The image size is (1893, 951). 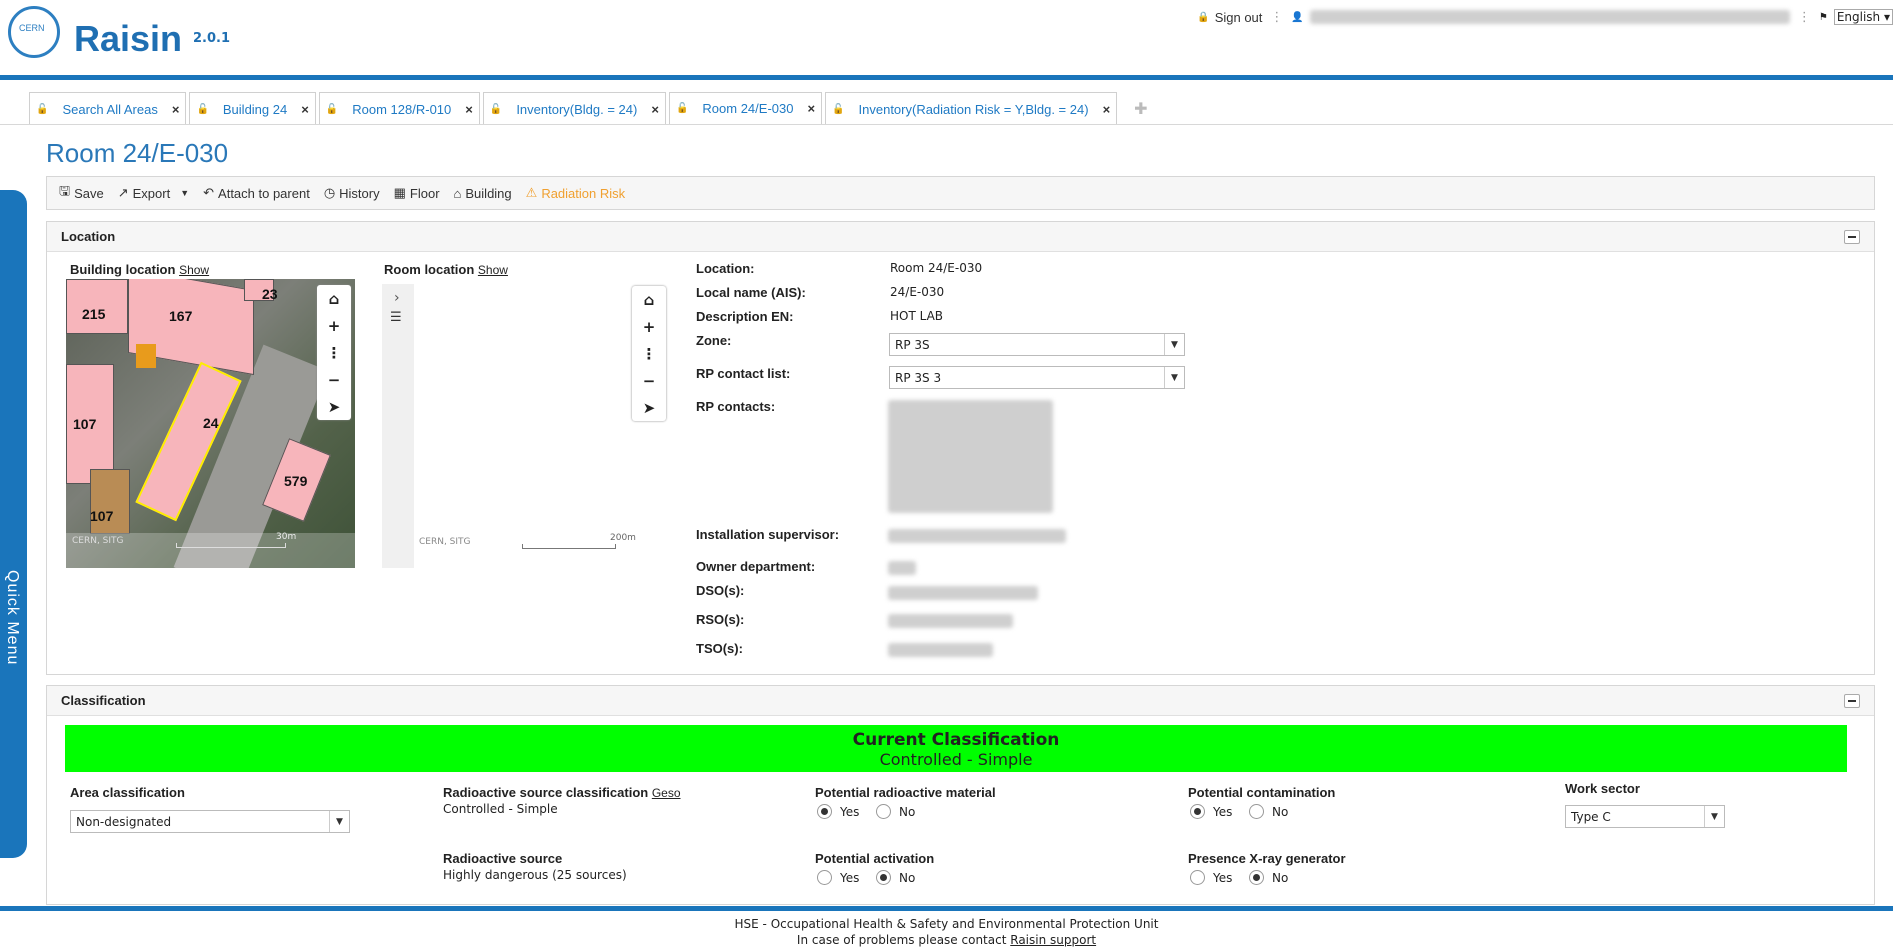 I want to click on presence-xray-no: No, so click(x=1268, y=877).